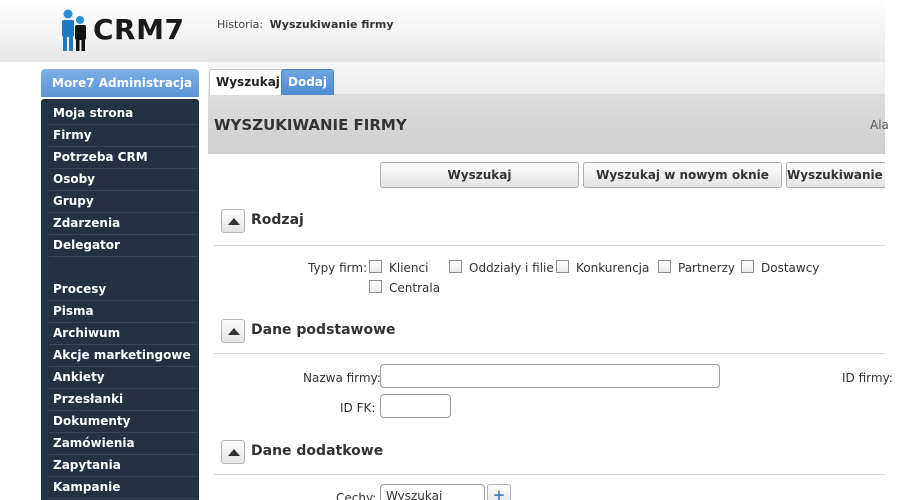 This screenshot has height=500, width=920. I want to click on title-band: WYSZUKIWANIE FIRMY Ala, so click(548, 124).